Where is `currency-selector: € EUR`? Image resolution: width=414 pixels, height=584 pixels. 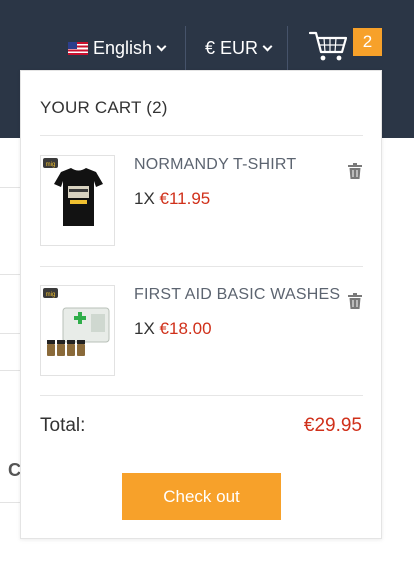
currency-selector: € EUR is located at coordinates (239, 48).